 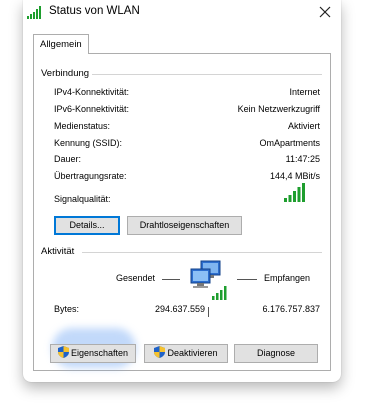 I want to click on media-status-value: Aktiviert, so click(x=303, y=126).